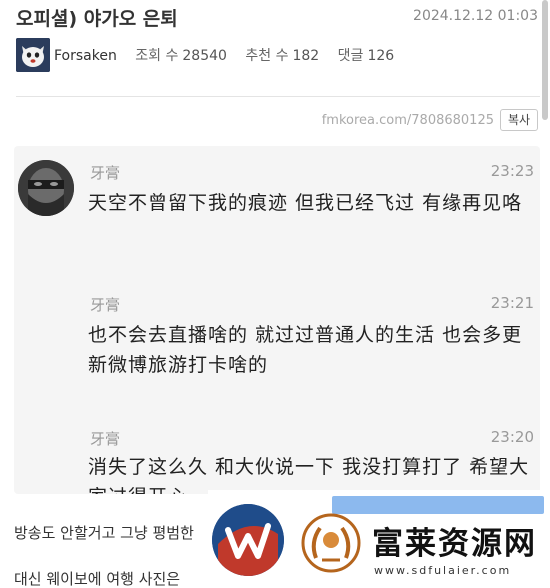 The height and width of the screenshot is (588, 550). I want to click on message-text: 天空不曾留下我的痕迹 但我已经飞过 有缘再见咯, so click(305, 203).